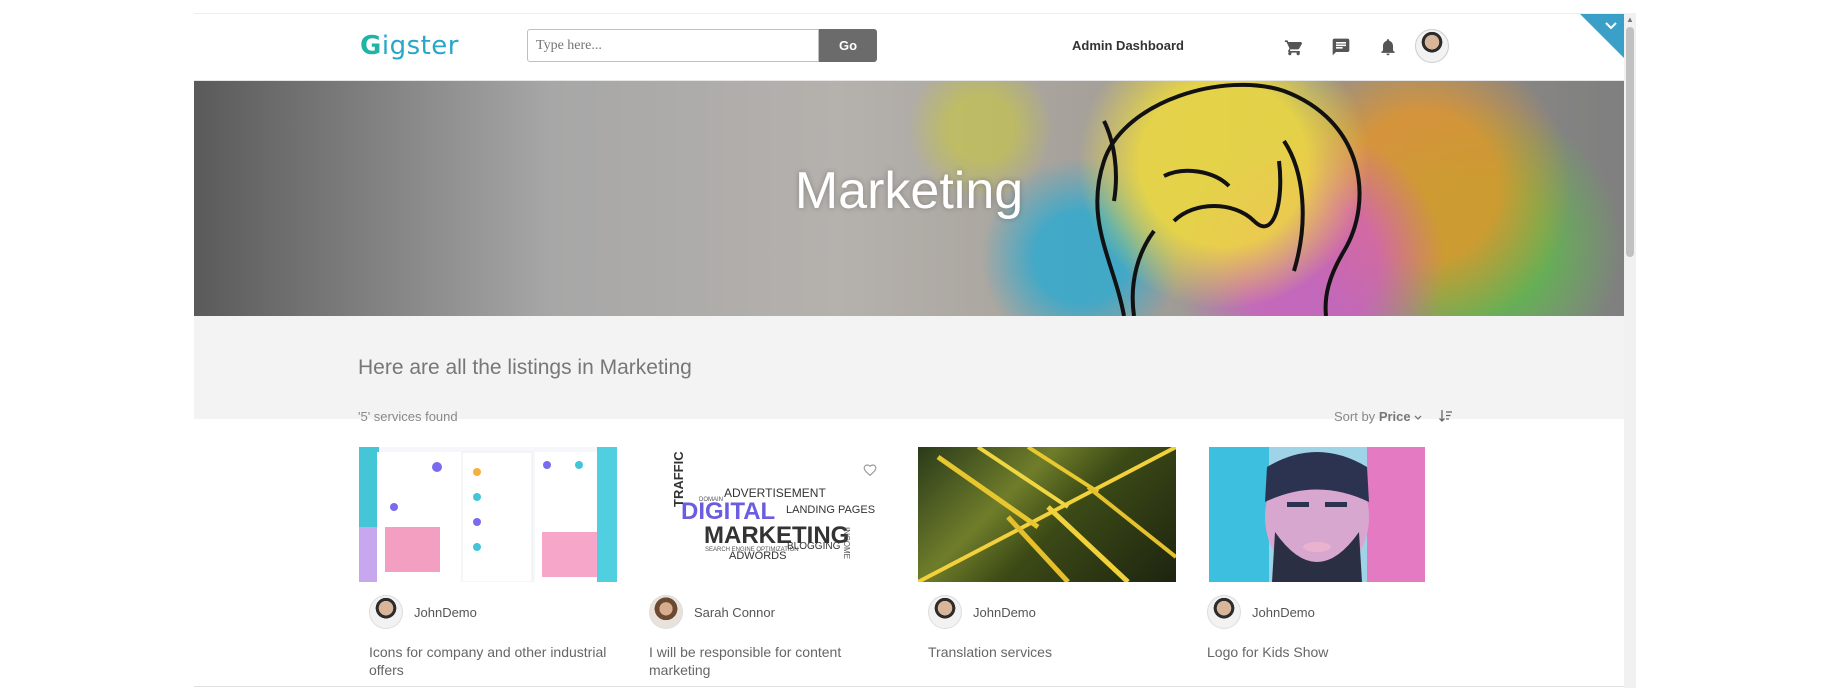 The image size is (1830, 689). What do you see at coordinates (728, 511) in the screenshot?
I see `wordcloud-word: DIGITAL` at bounding box center [728, 511].